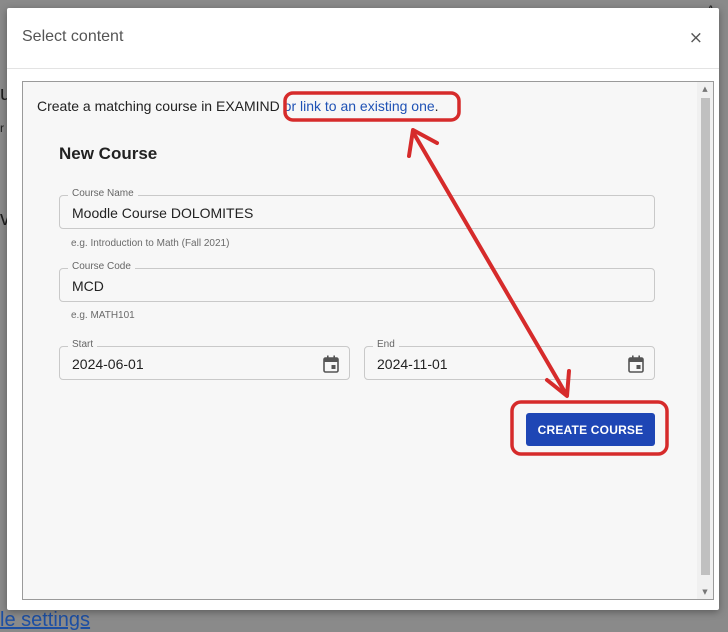 This screenshot has height=632, width=728. I want to click on start-date-label: Start, so click(83, 344).